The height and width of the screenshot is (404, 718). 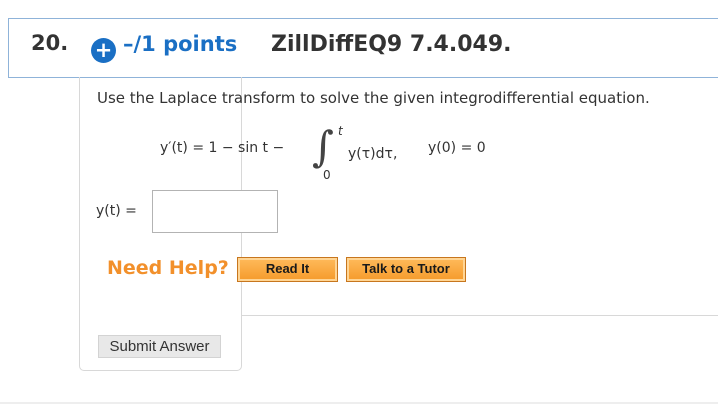 What do you see at coordinates (373, 154) in the screenshot?
I see `integrand: y(τ)dτ,` at bounding box center [373, 154].